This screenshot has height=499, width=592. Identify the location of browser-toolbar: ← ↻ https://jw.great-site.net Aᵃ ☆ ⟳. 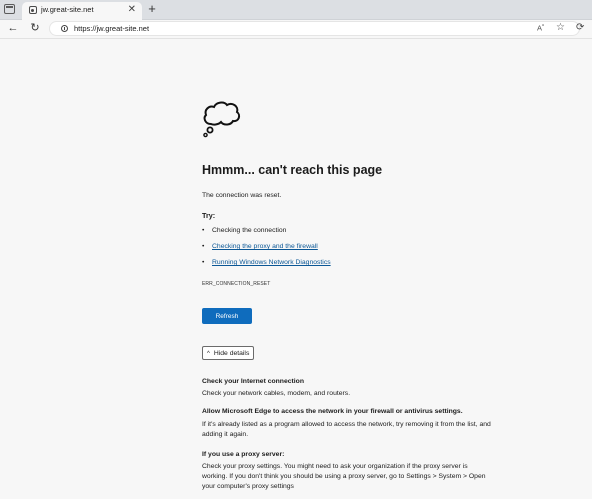
(296, 29).